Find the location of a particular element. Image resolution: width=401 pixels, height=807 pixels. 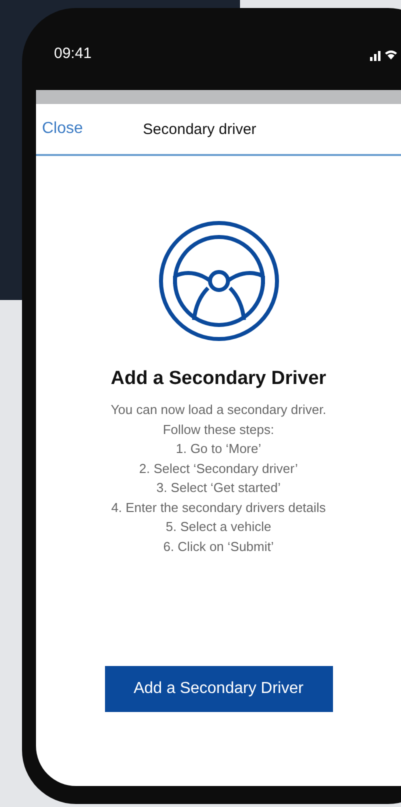

close-link: Close is located at coordinates (62, 129).